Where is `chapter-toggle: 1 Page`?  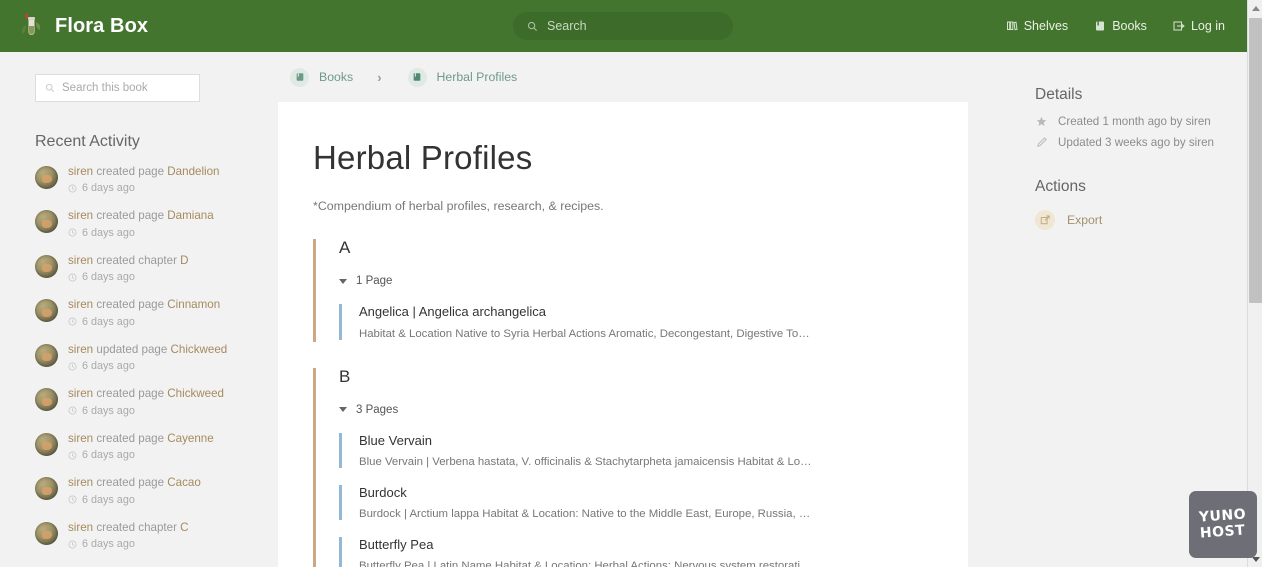 chapter-toggle: 1 Page is located at coordinates (633, 281).